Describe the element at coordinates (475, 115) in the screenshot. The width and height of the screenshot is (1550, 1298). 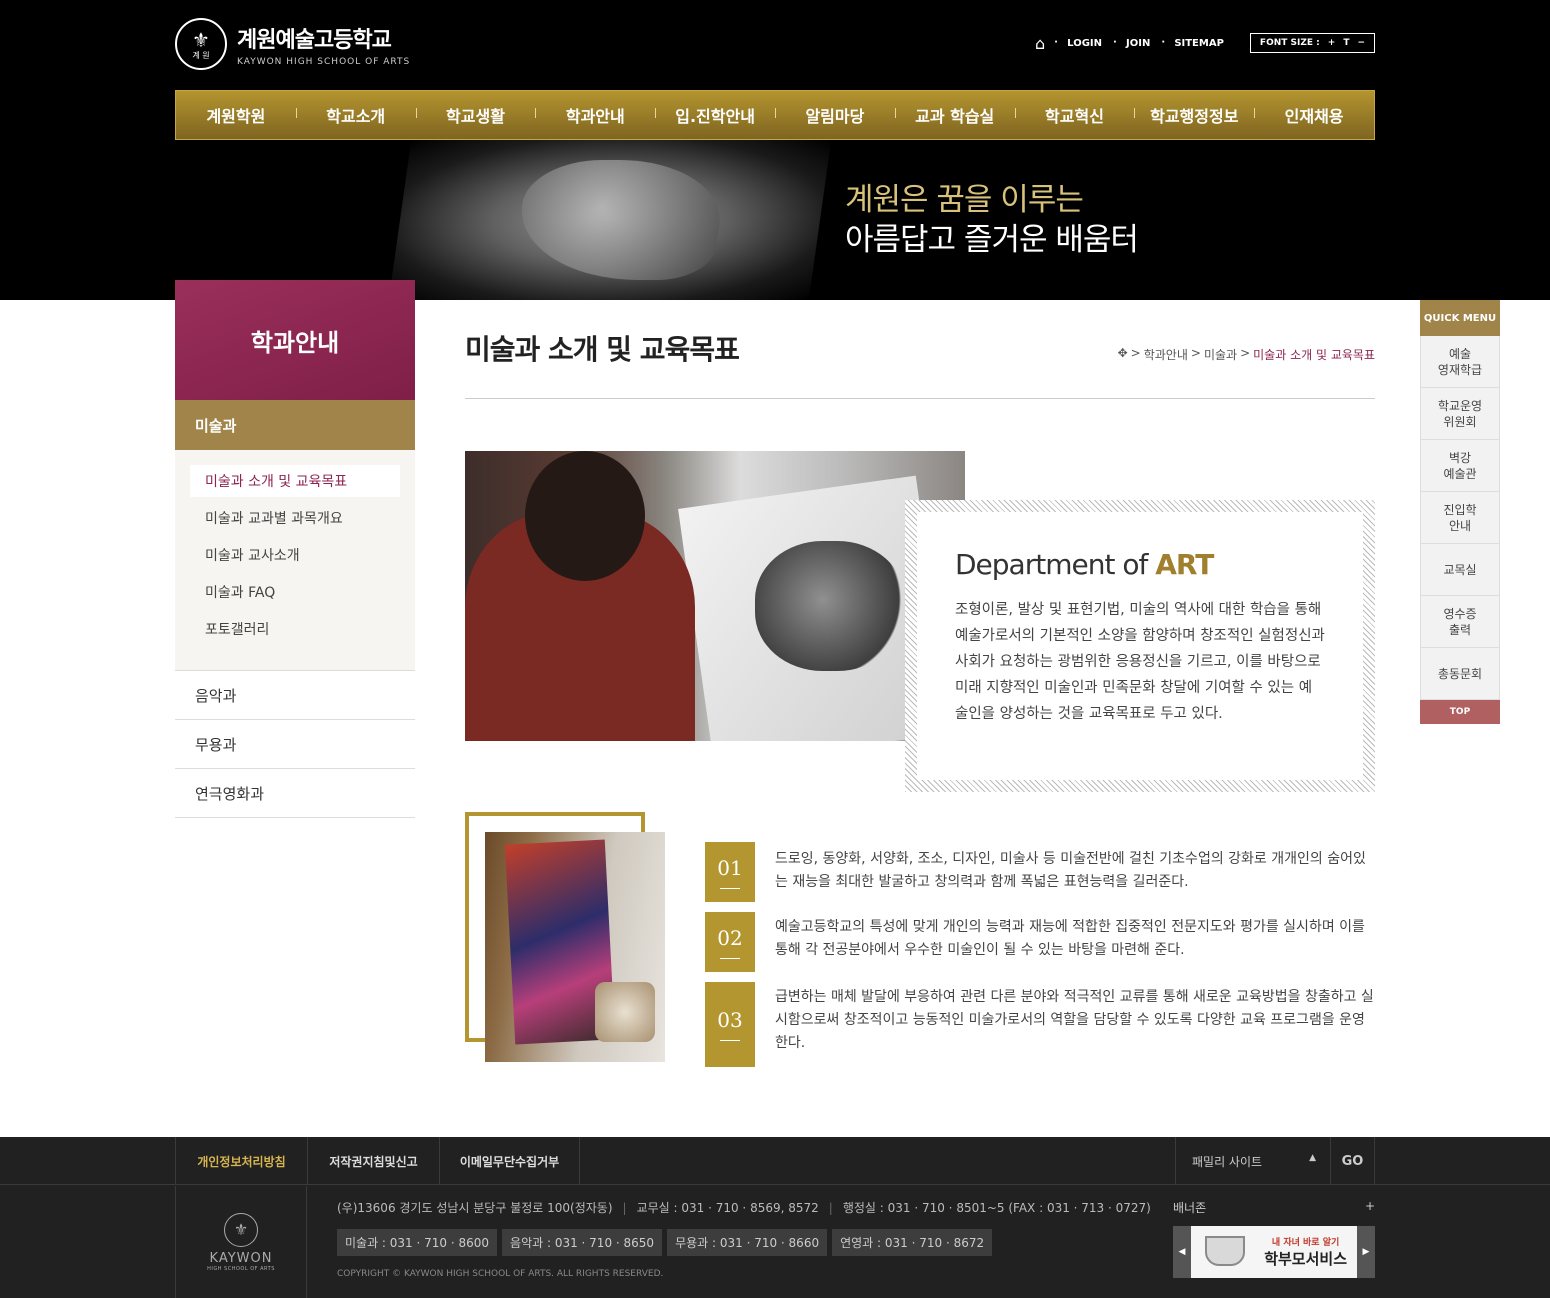
I see `gnb-item-school-life: 학교생활` at that location.